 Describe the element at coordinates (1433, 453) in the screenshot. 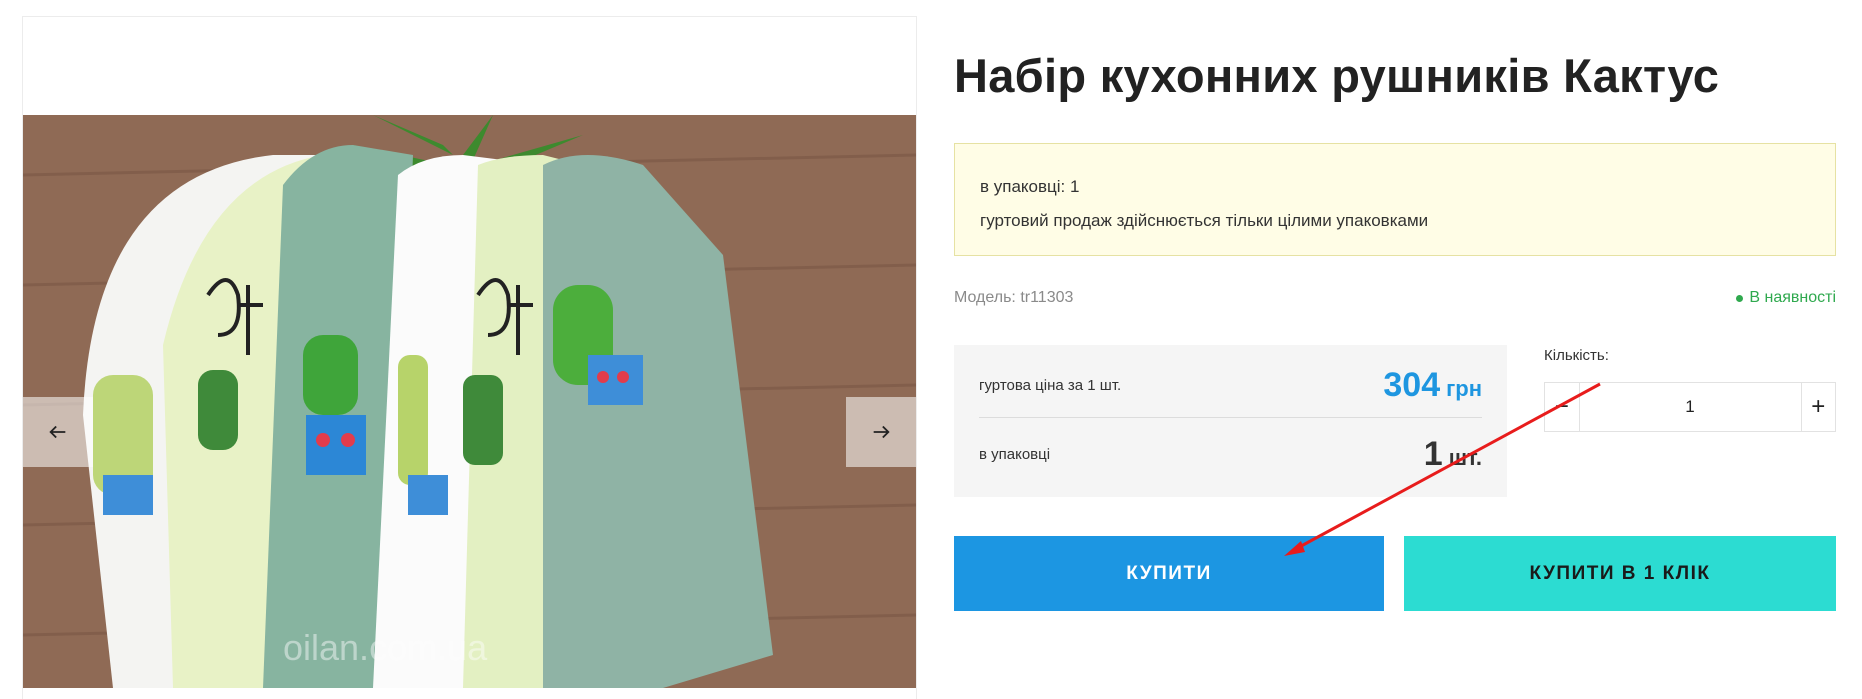

I see `package-amount: 1` at that location.